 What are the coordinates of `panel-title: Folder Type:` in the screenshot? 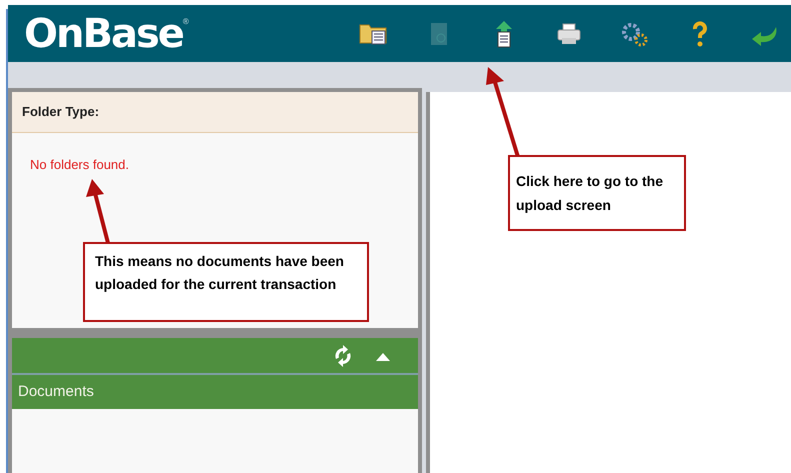 It's located at (61, 112).